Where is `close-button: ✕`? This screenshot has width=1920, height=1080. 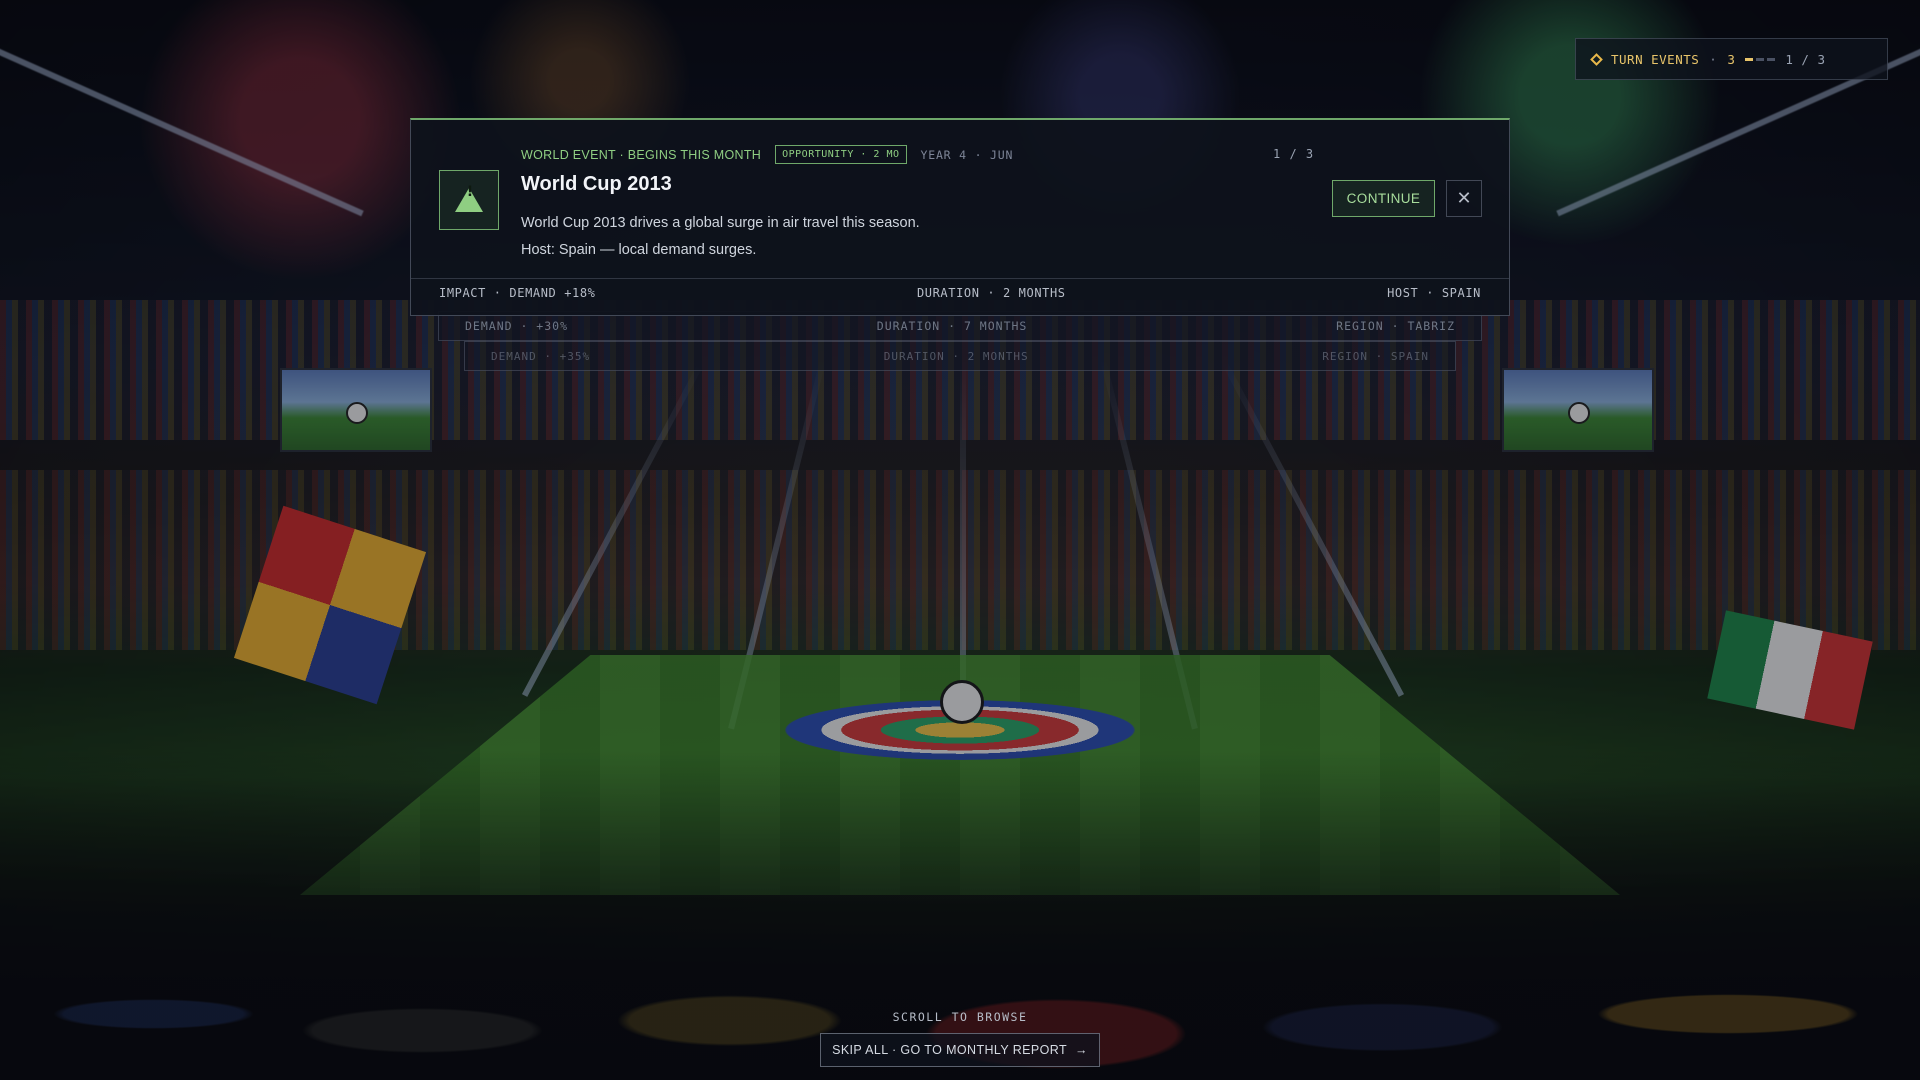 close-button: ✕ is located at coordinates (1464, 198).